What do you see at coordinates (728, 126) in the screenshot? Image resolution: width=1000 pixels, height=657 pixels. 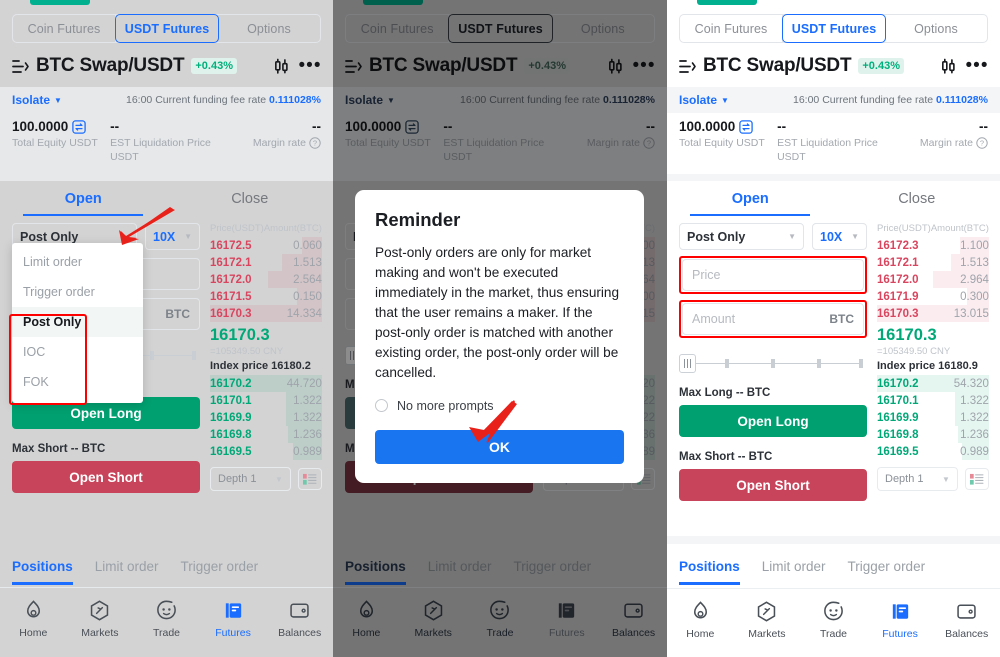 I see `total-equity-value-wrap: 100.0000` at bounding box center [728, 126].